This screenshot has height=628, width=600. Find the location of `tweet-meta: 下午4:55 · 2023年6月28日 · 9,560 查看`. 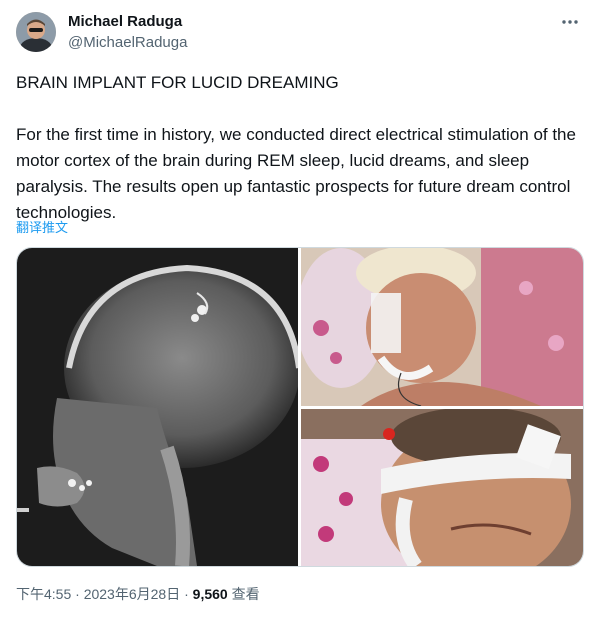

tweet-meta: 下午4:55 · 2023年6月28日 · 9,560 查看 is located at coordinates (138, 594).